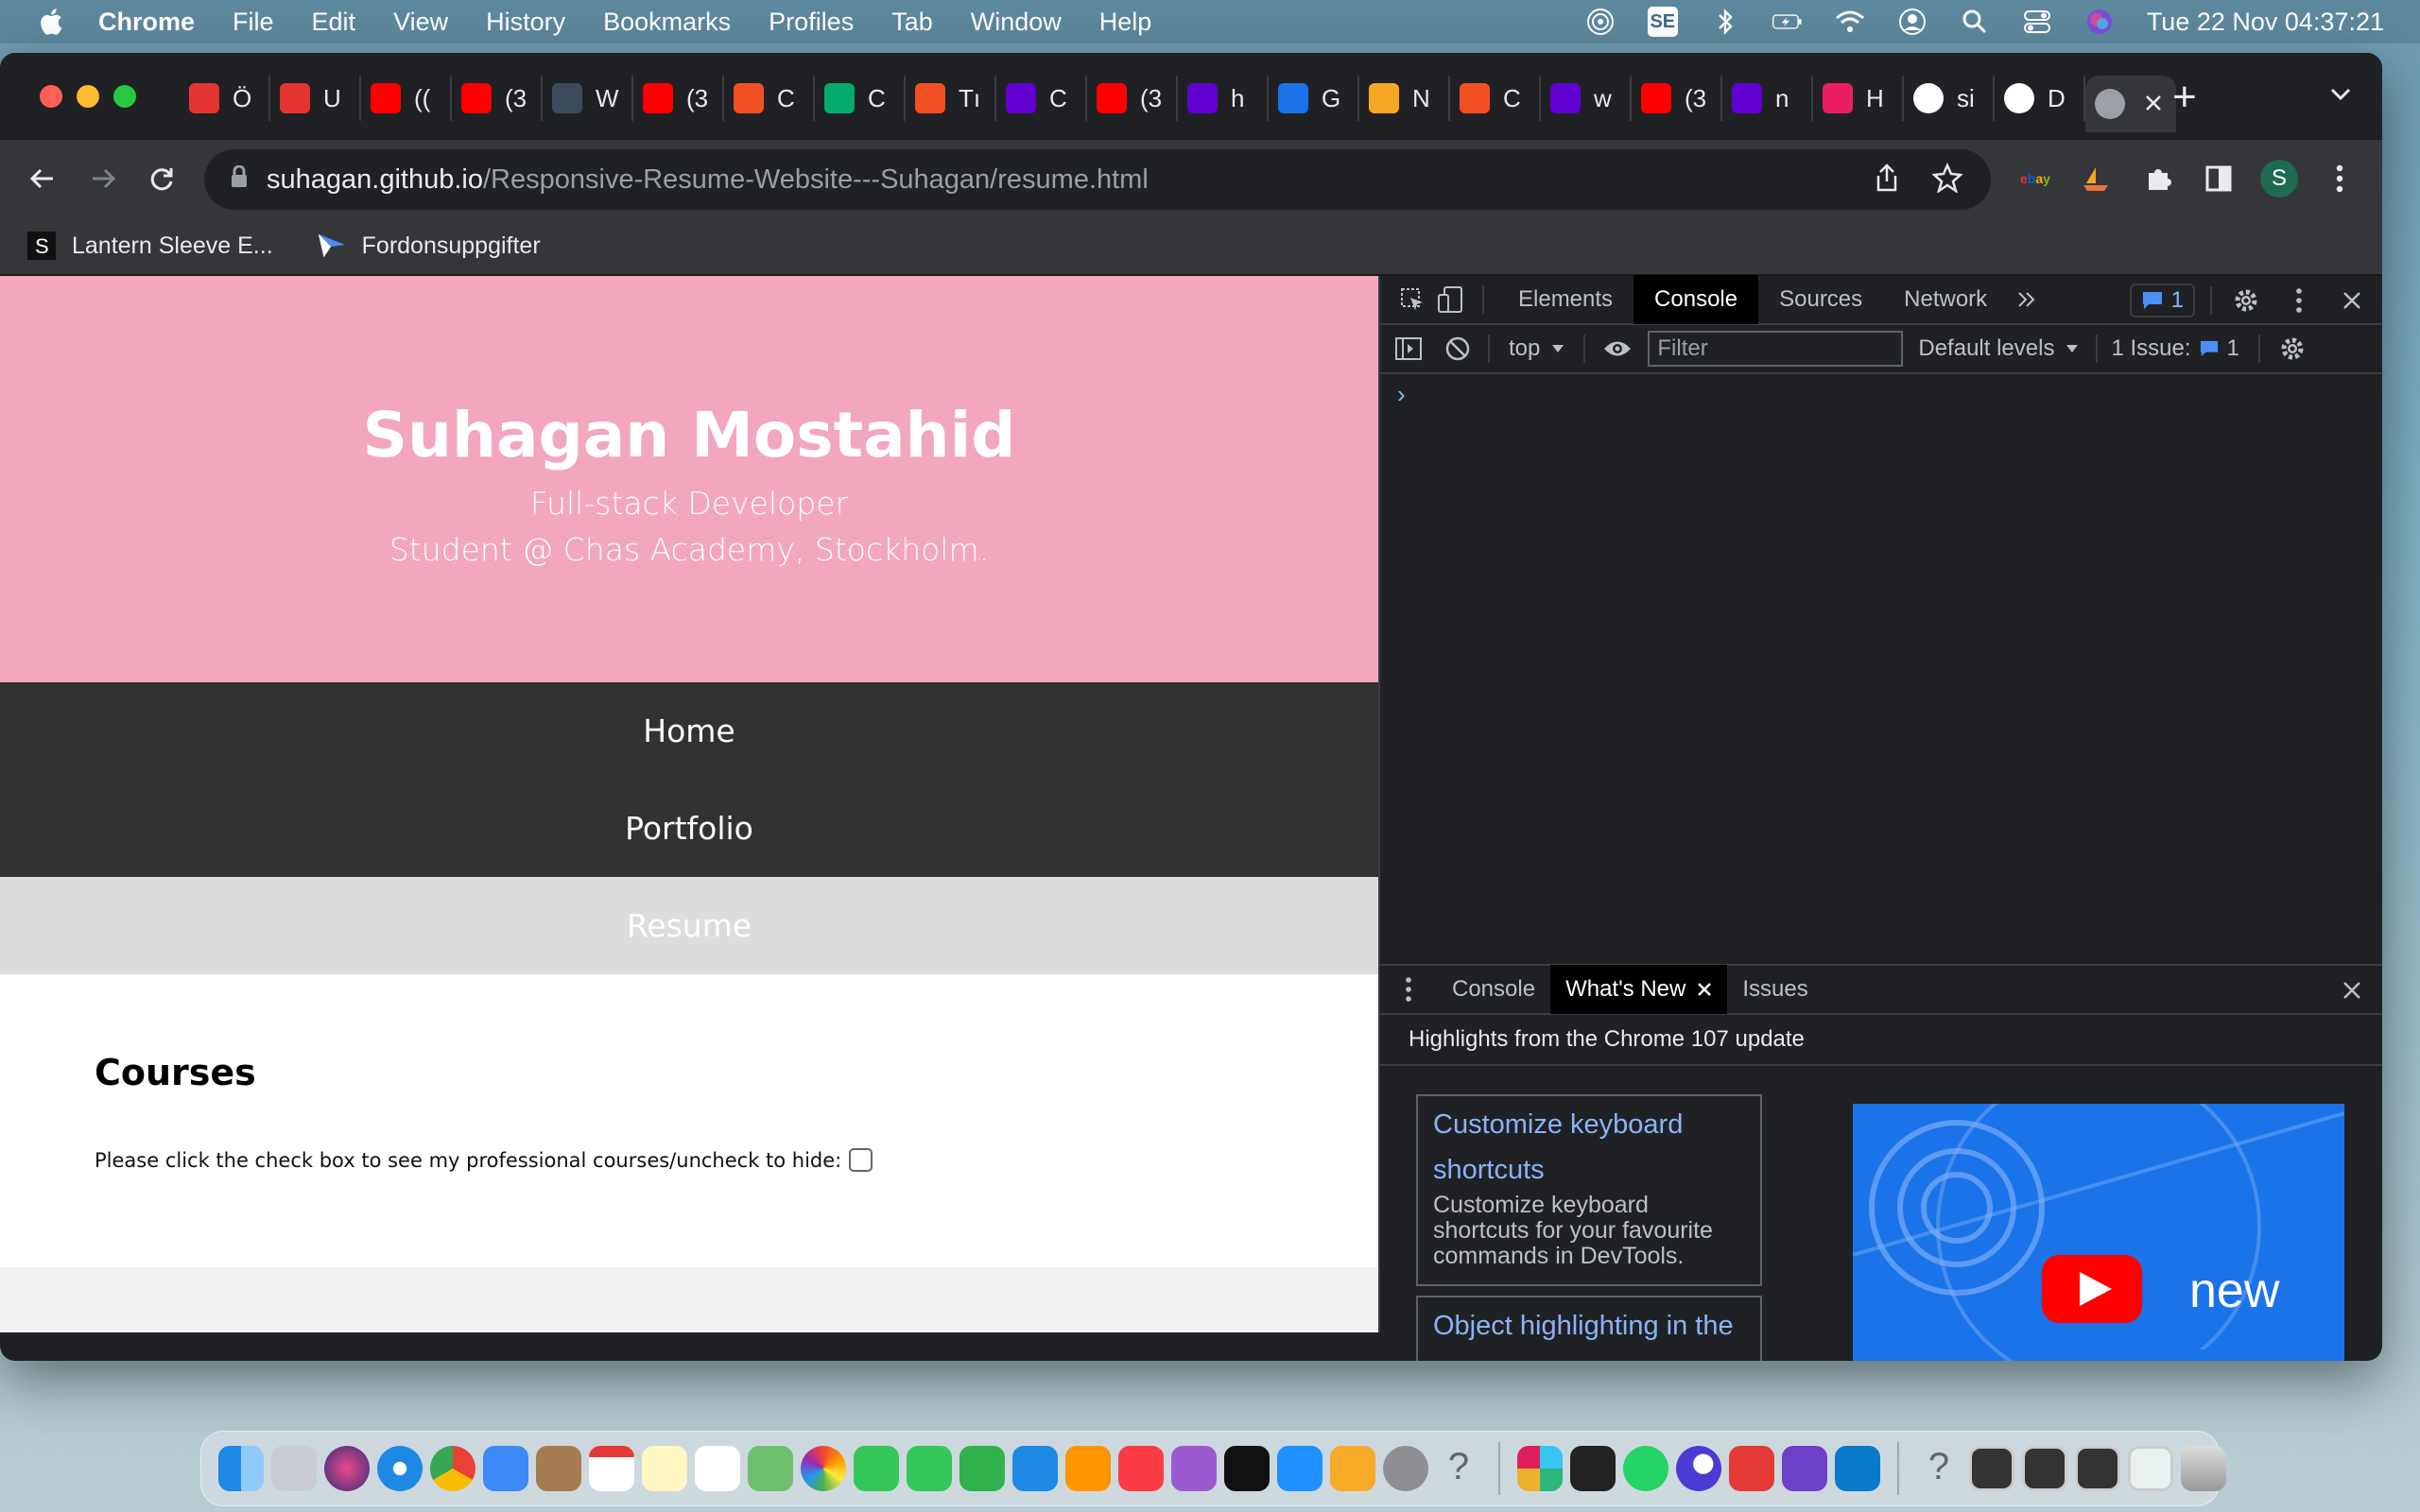  What do you see at coordinates (1767, 98) in the screenshot?
I see `tab: n` at bounding box center [1767, 98].